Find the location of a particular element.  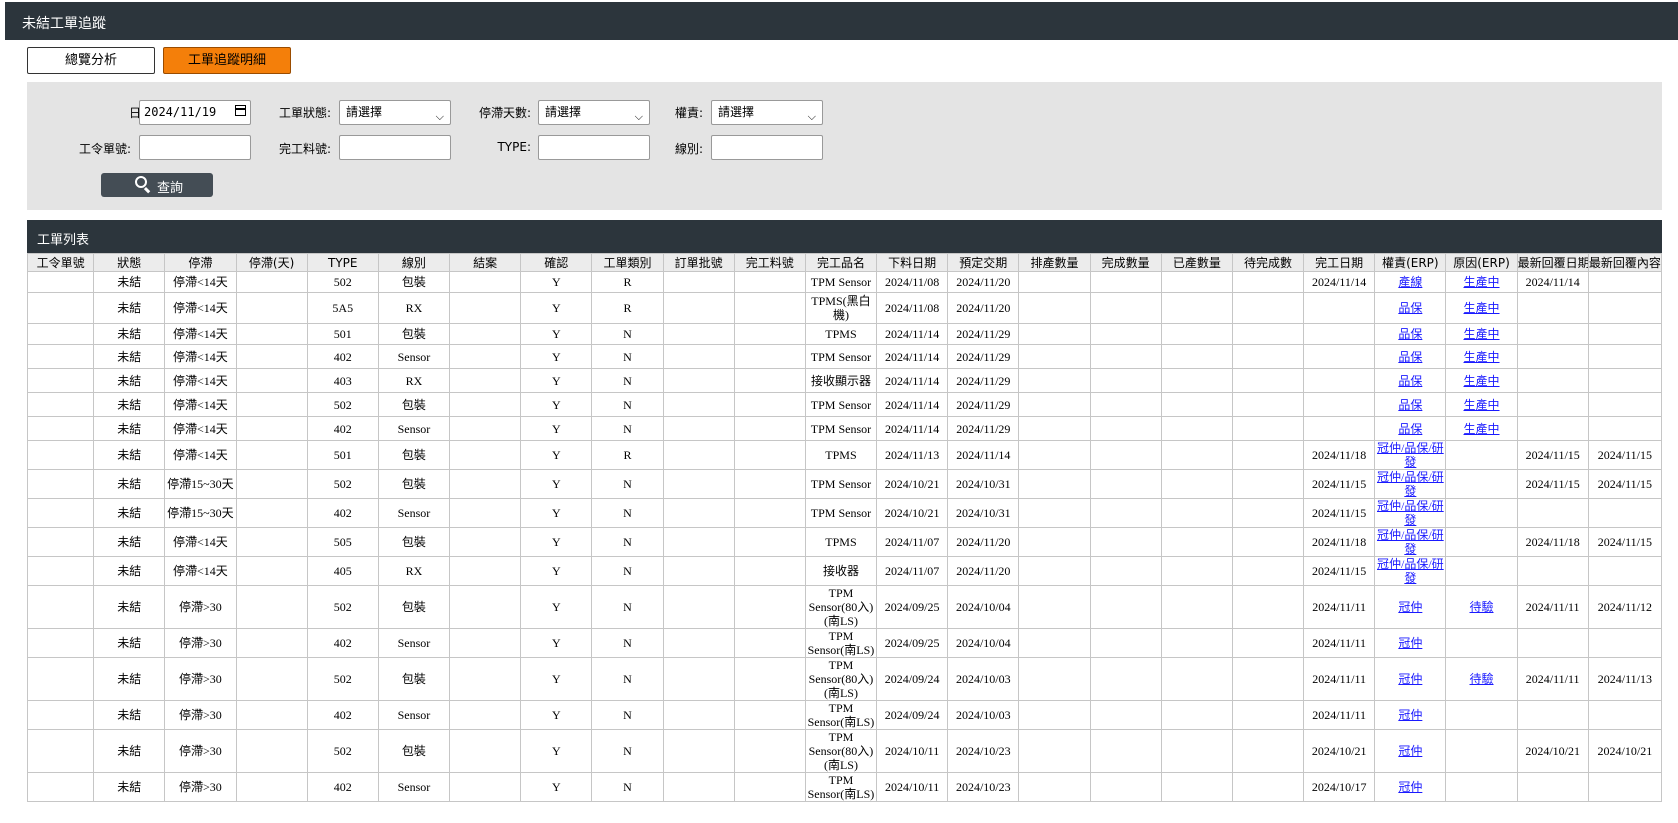

table-cell-reply is located at coordinates (1624, 380).